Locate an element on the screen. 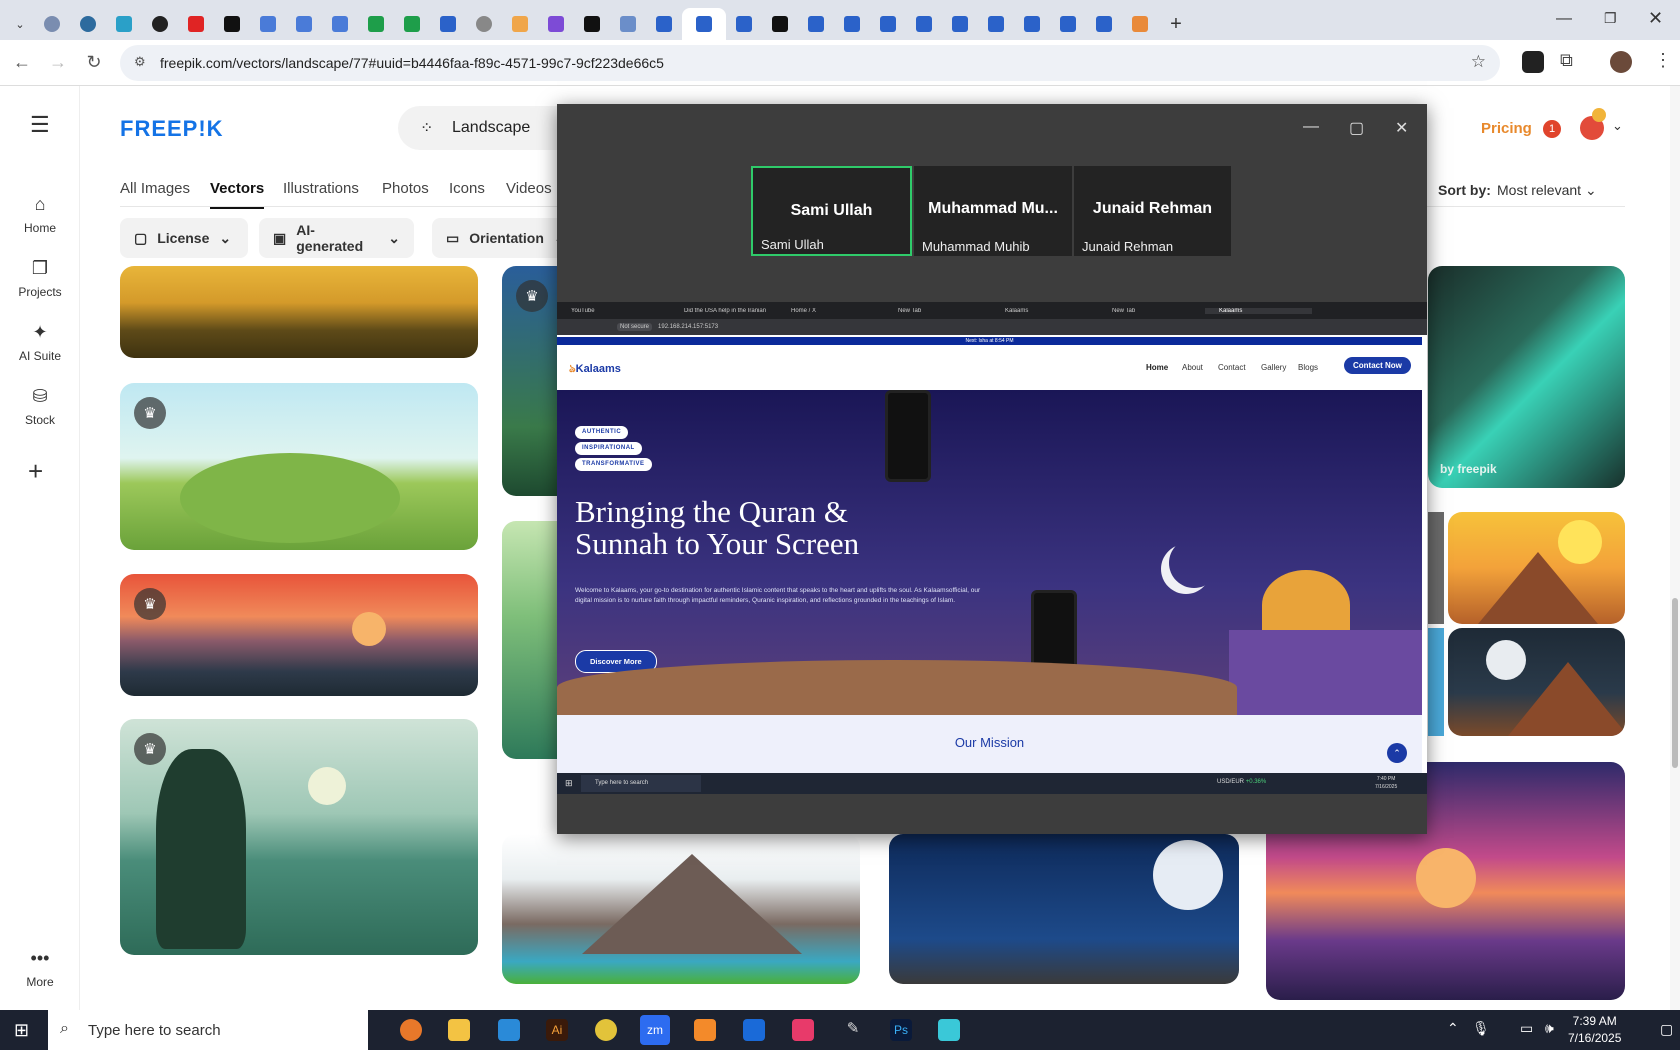  app-icon is located at coordinates (949, 1030).